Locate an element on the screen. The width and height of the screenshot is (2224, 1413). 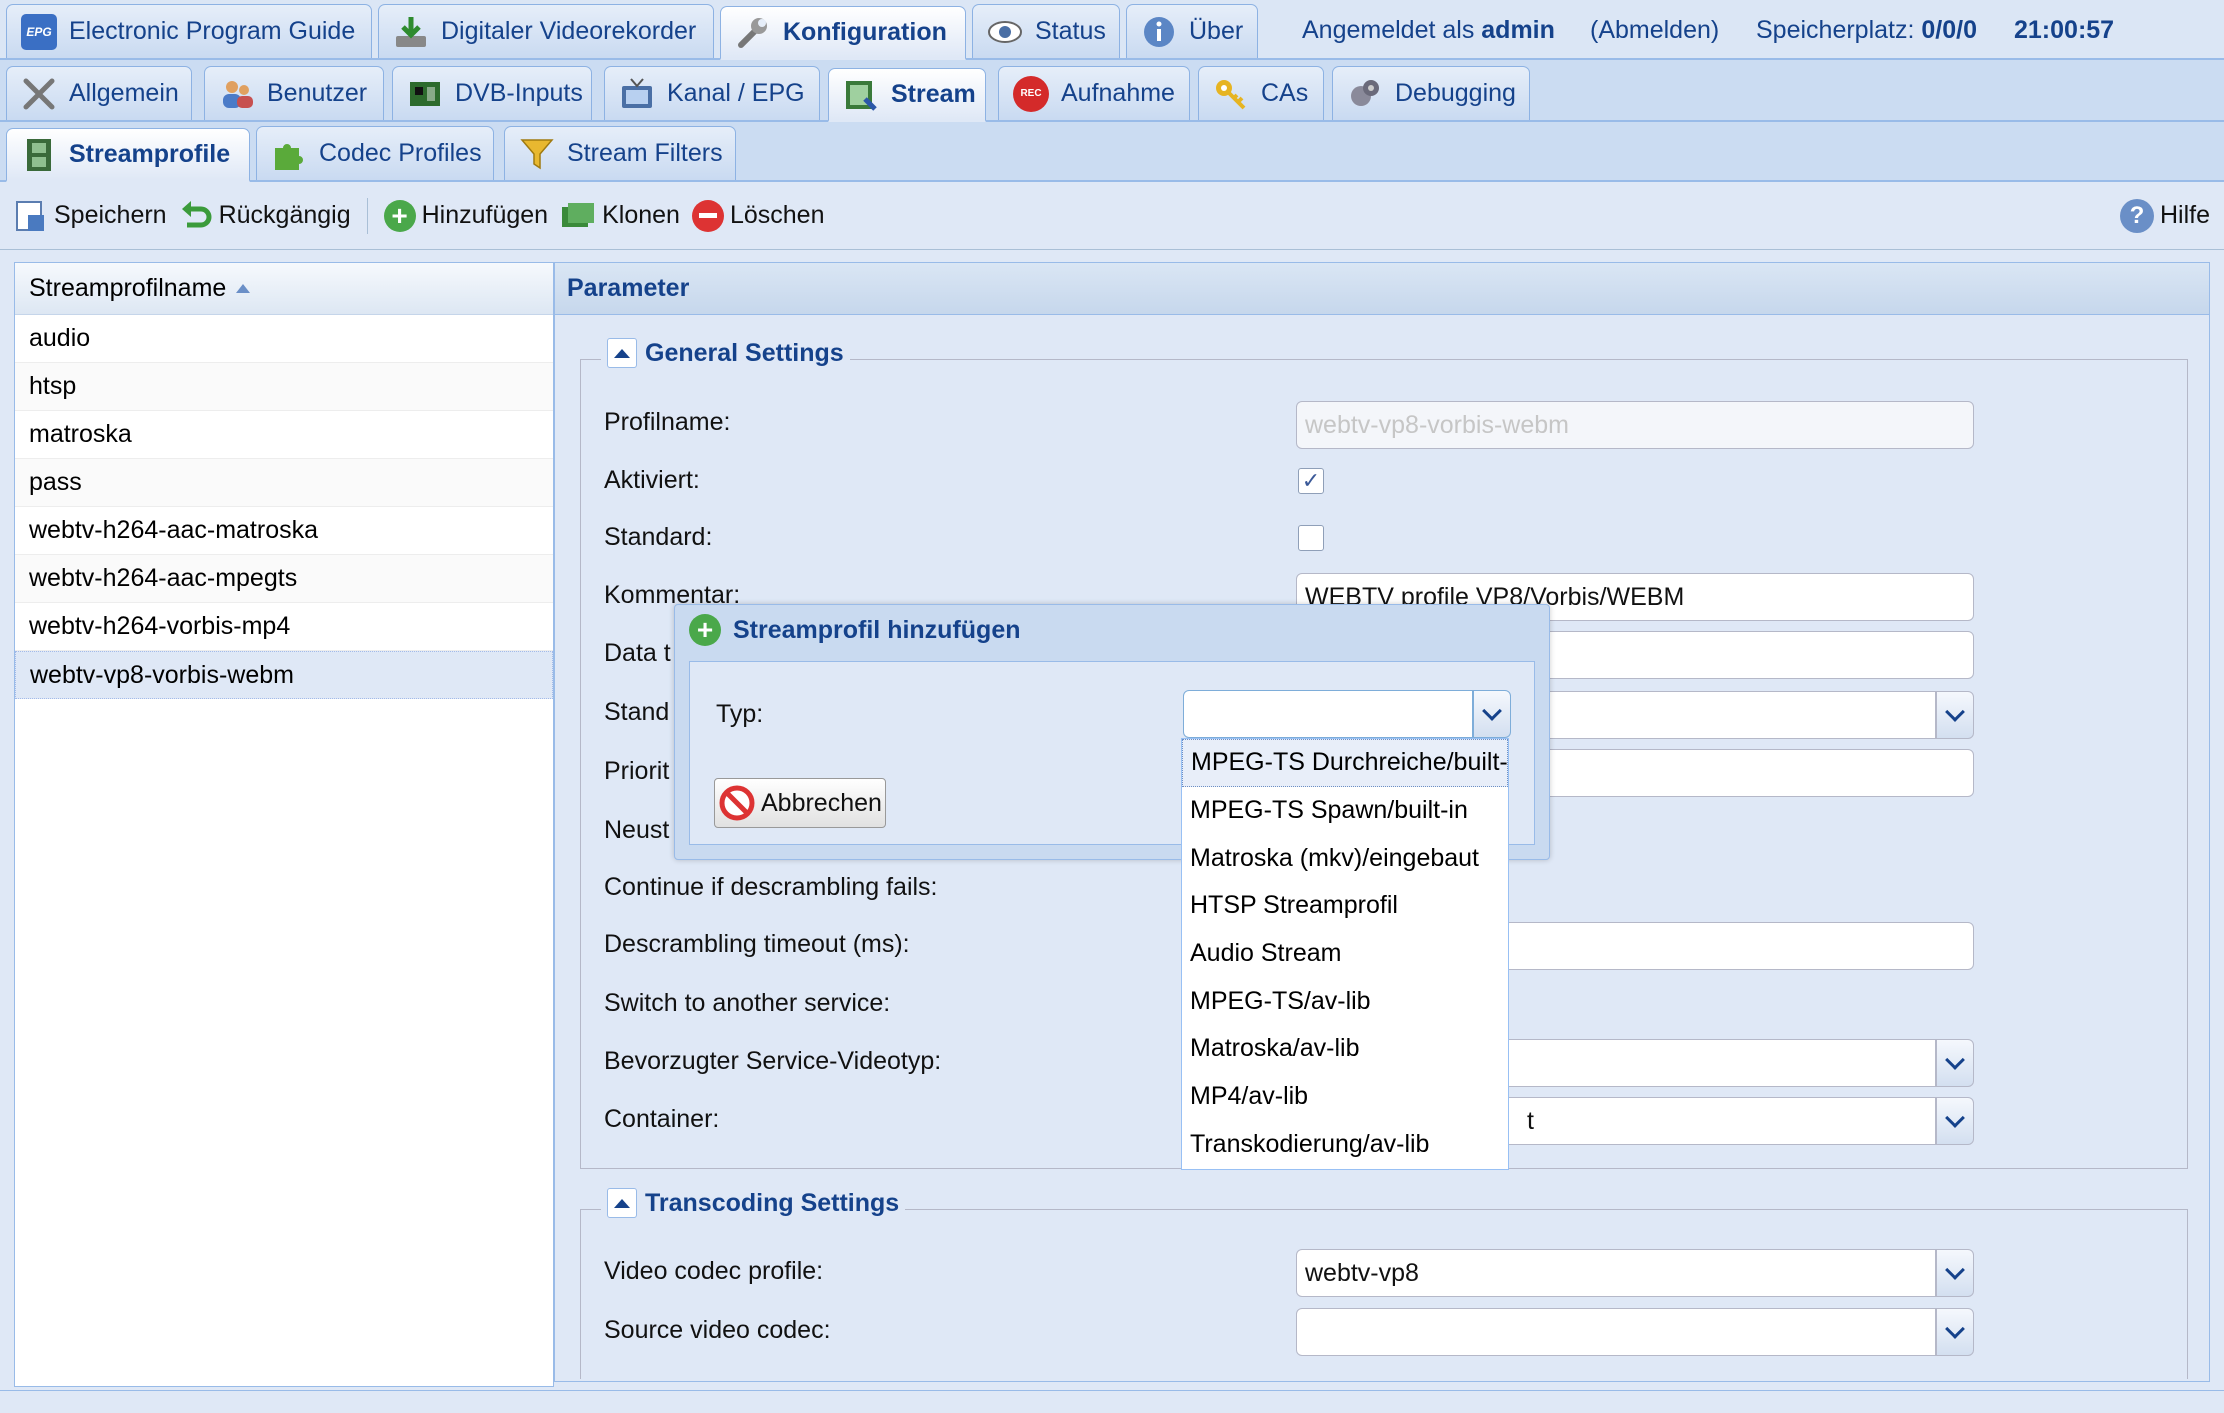
tab-cas: CAs is located at coordinates (1261, 93).